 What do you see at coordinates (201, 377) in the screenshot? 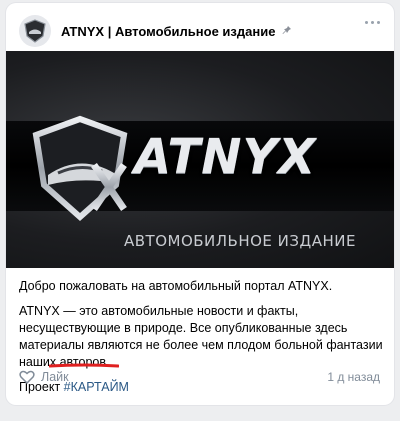
I see `post-footer: Лайк 1 д назад` at bounding box center [201, 377].